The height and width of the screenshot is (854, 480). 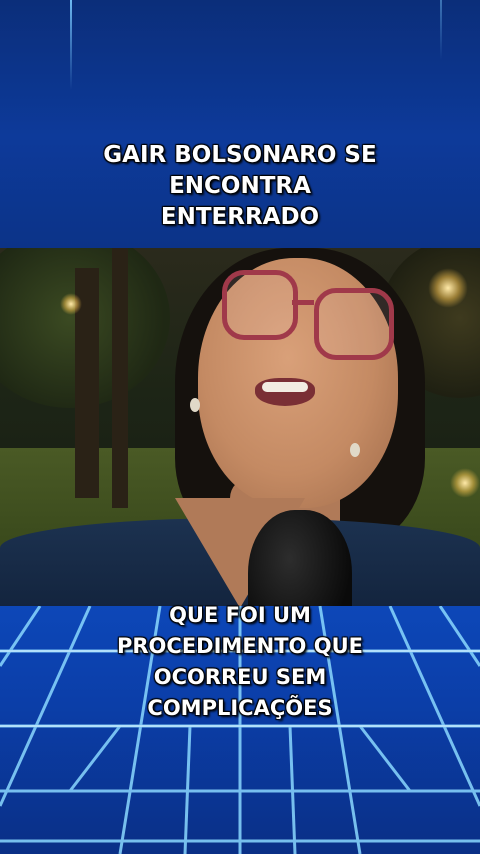 I want to click on headline-line-2: ENCONTRA, so click(x=240, y=186).